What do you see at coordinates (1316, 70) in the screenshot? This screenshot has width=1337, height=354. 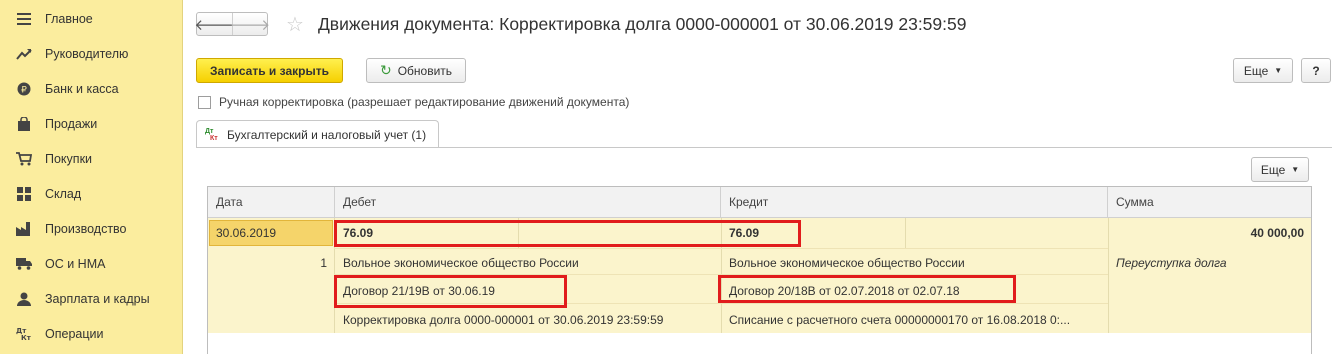 I see `help-button: ?` at bounding box center [1316, 70].